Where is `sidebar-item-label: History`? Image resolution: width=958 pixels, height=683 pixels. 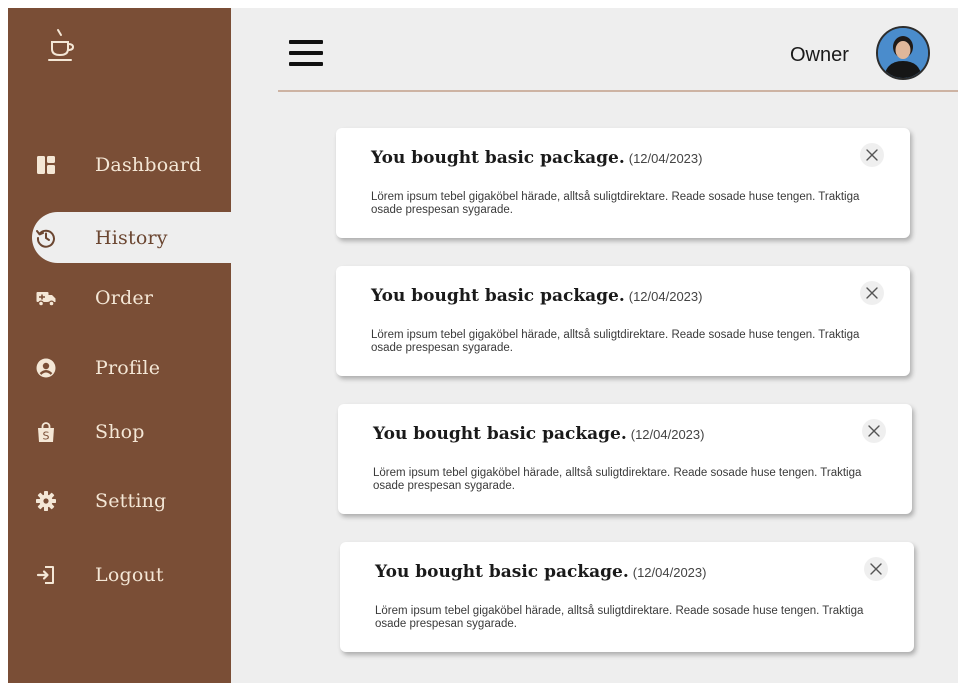 sidebar-item-label: History is located at coordinates (131, 237).